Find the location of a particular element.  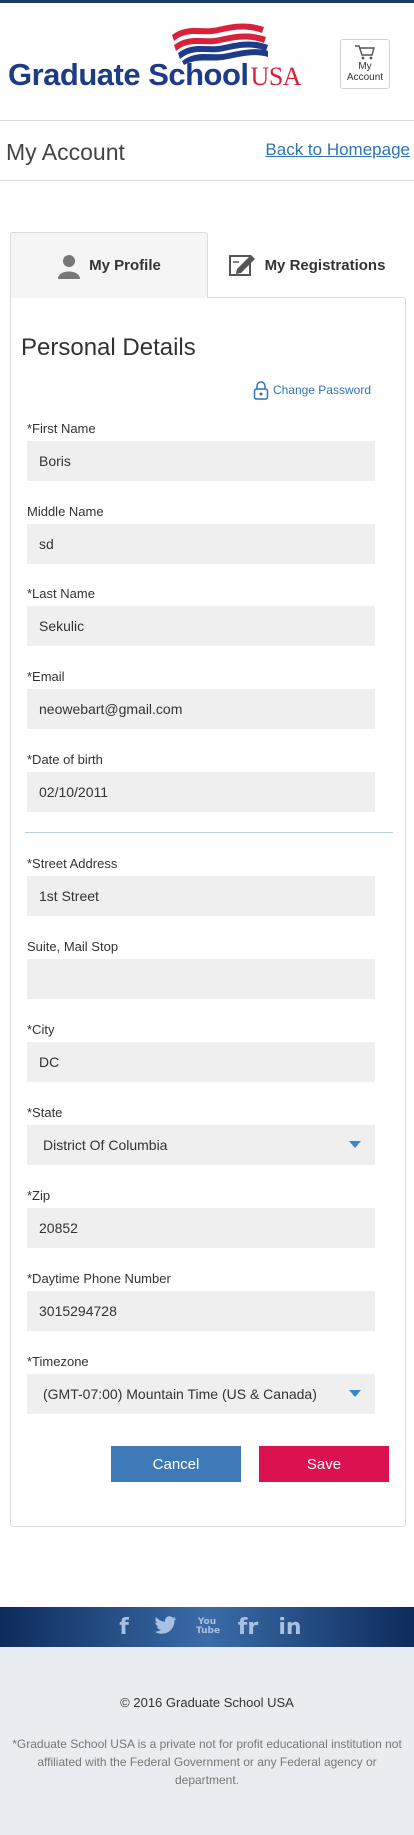

zip-label: *Zip is located at coordinates (39, 1195).